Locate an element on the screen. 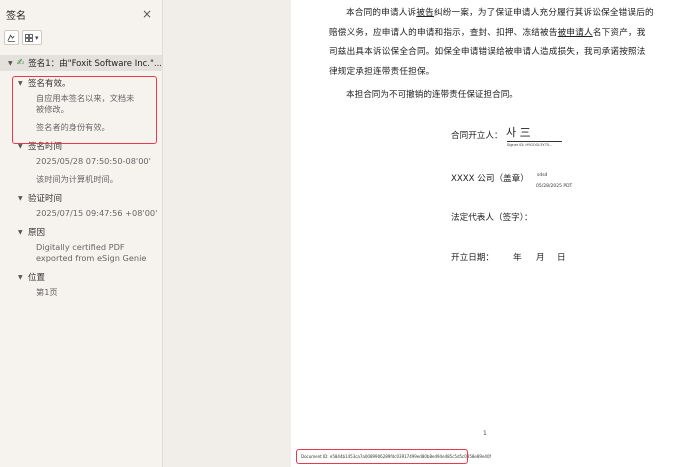  verify-time-node: ▼ 验证时间 2025/07/15 09:47:56 +08'00' is located at coordinates (81, 205).